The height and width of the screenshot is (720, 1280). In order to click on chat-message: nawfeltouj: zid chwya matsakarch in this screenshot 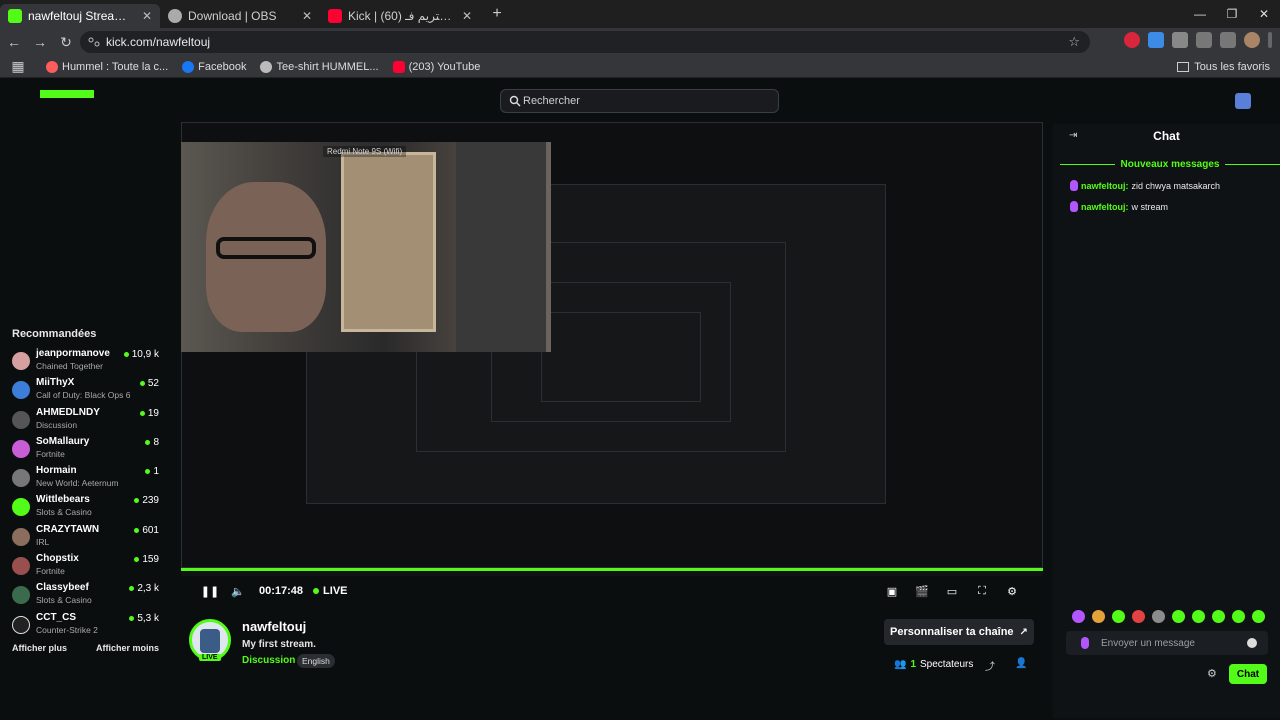, I will do `click(1145, 185)`.